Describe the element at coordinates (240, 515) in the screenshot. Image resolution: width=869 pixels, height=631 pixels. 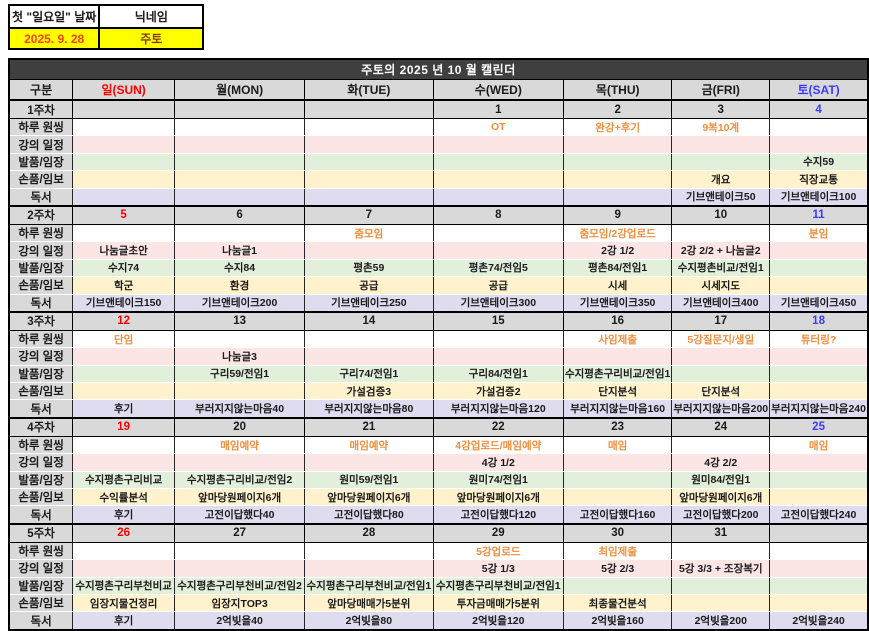
I see `calendar-cell: 고전이답했다40` at that location.